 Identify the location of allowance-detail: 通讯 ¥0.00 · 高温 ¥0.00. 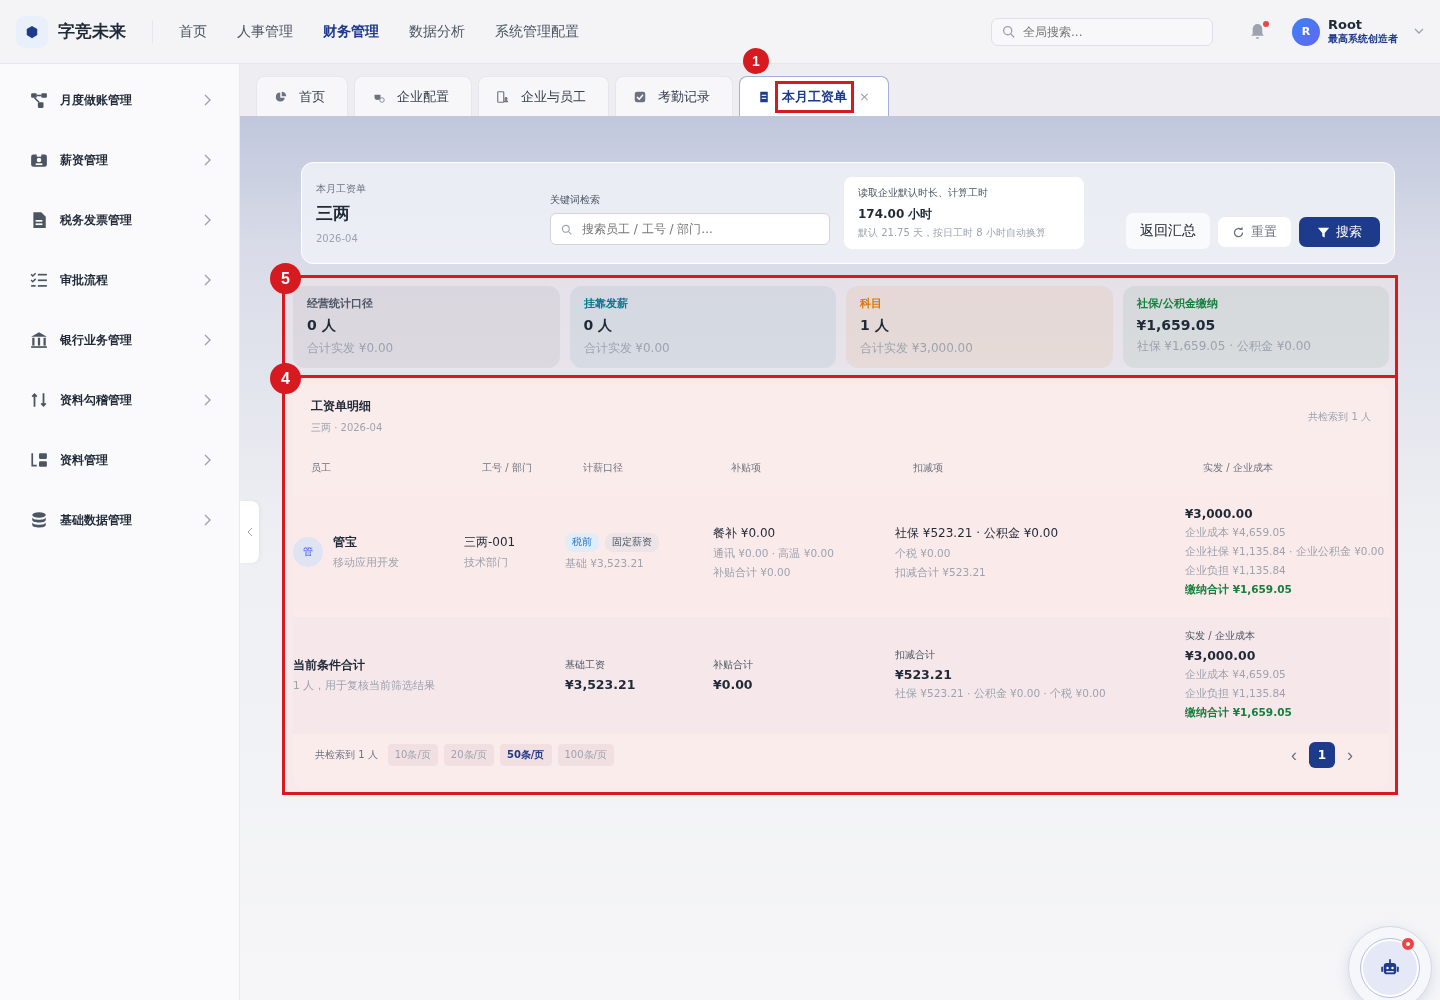
(774, 553).